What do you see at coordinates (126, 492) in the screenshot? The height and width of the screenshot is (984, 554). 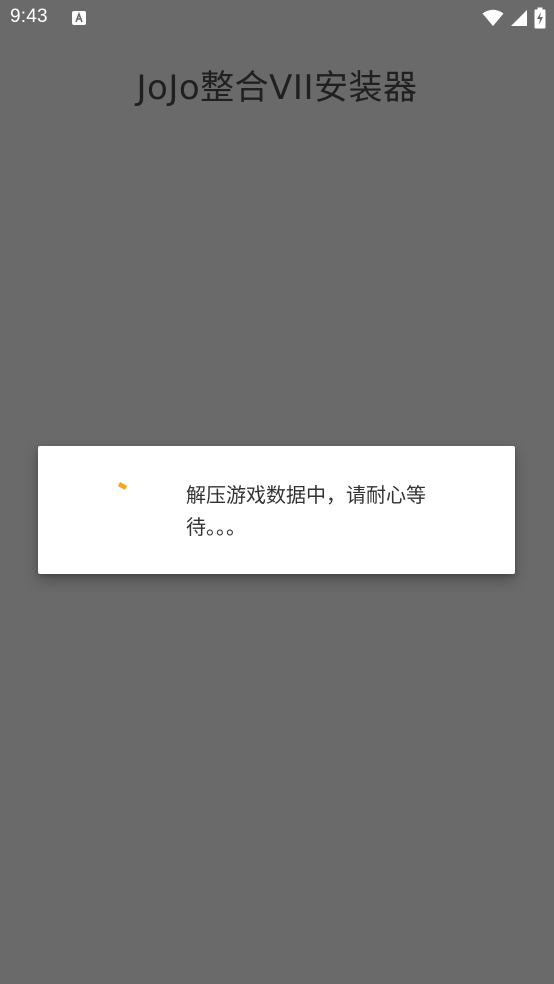 I see `progress-spinner-icon` at bounding box center [126, 492].